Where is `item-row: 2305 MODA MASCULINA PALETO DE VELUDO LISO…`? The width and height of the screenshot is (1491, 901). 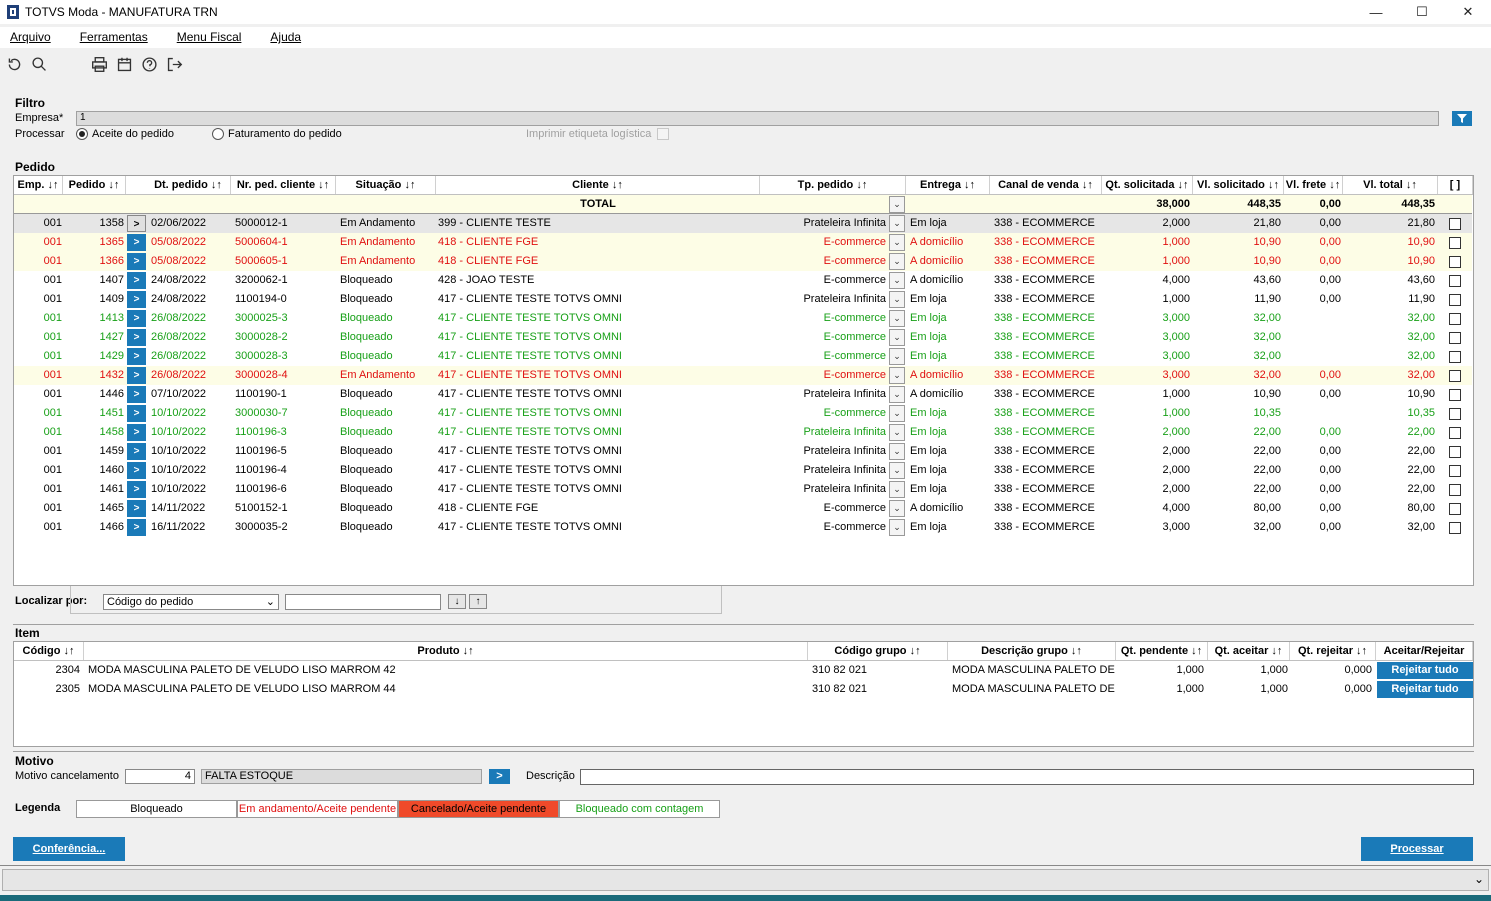 item-row: 2305 MODA MASCULINA PALETO DE VELUDO LISO… is located at coordinates (743, 689).